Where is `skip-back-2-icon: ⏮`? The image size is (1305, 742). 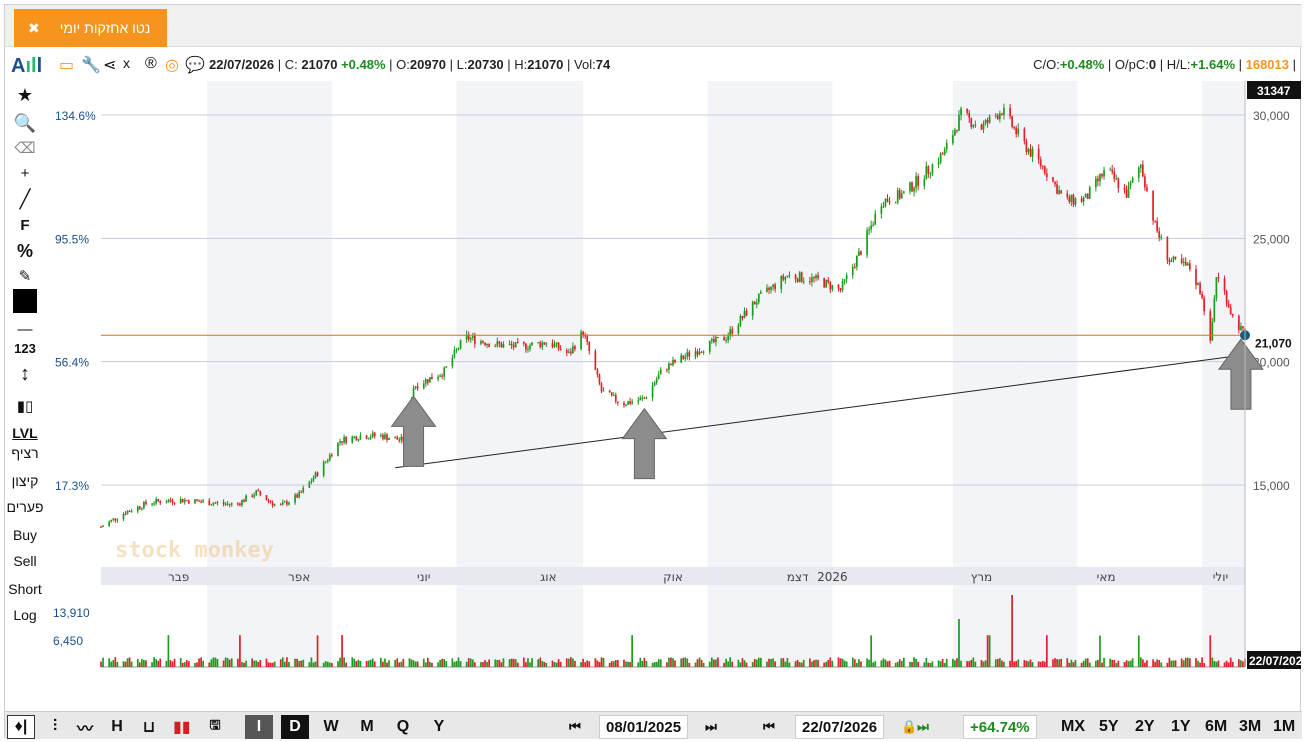 skip-back-2-icon: ⏮ is located at coordinates (769, 727).